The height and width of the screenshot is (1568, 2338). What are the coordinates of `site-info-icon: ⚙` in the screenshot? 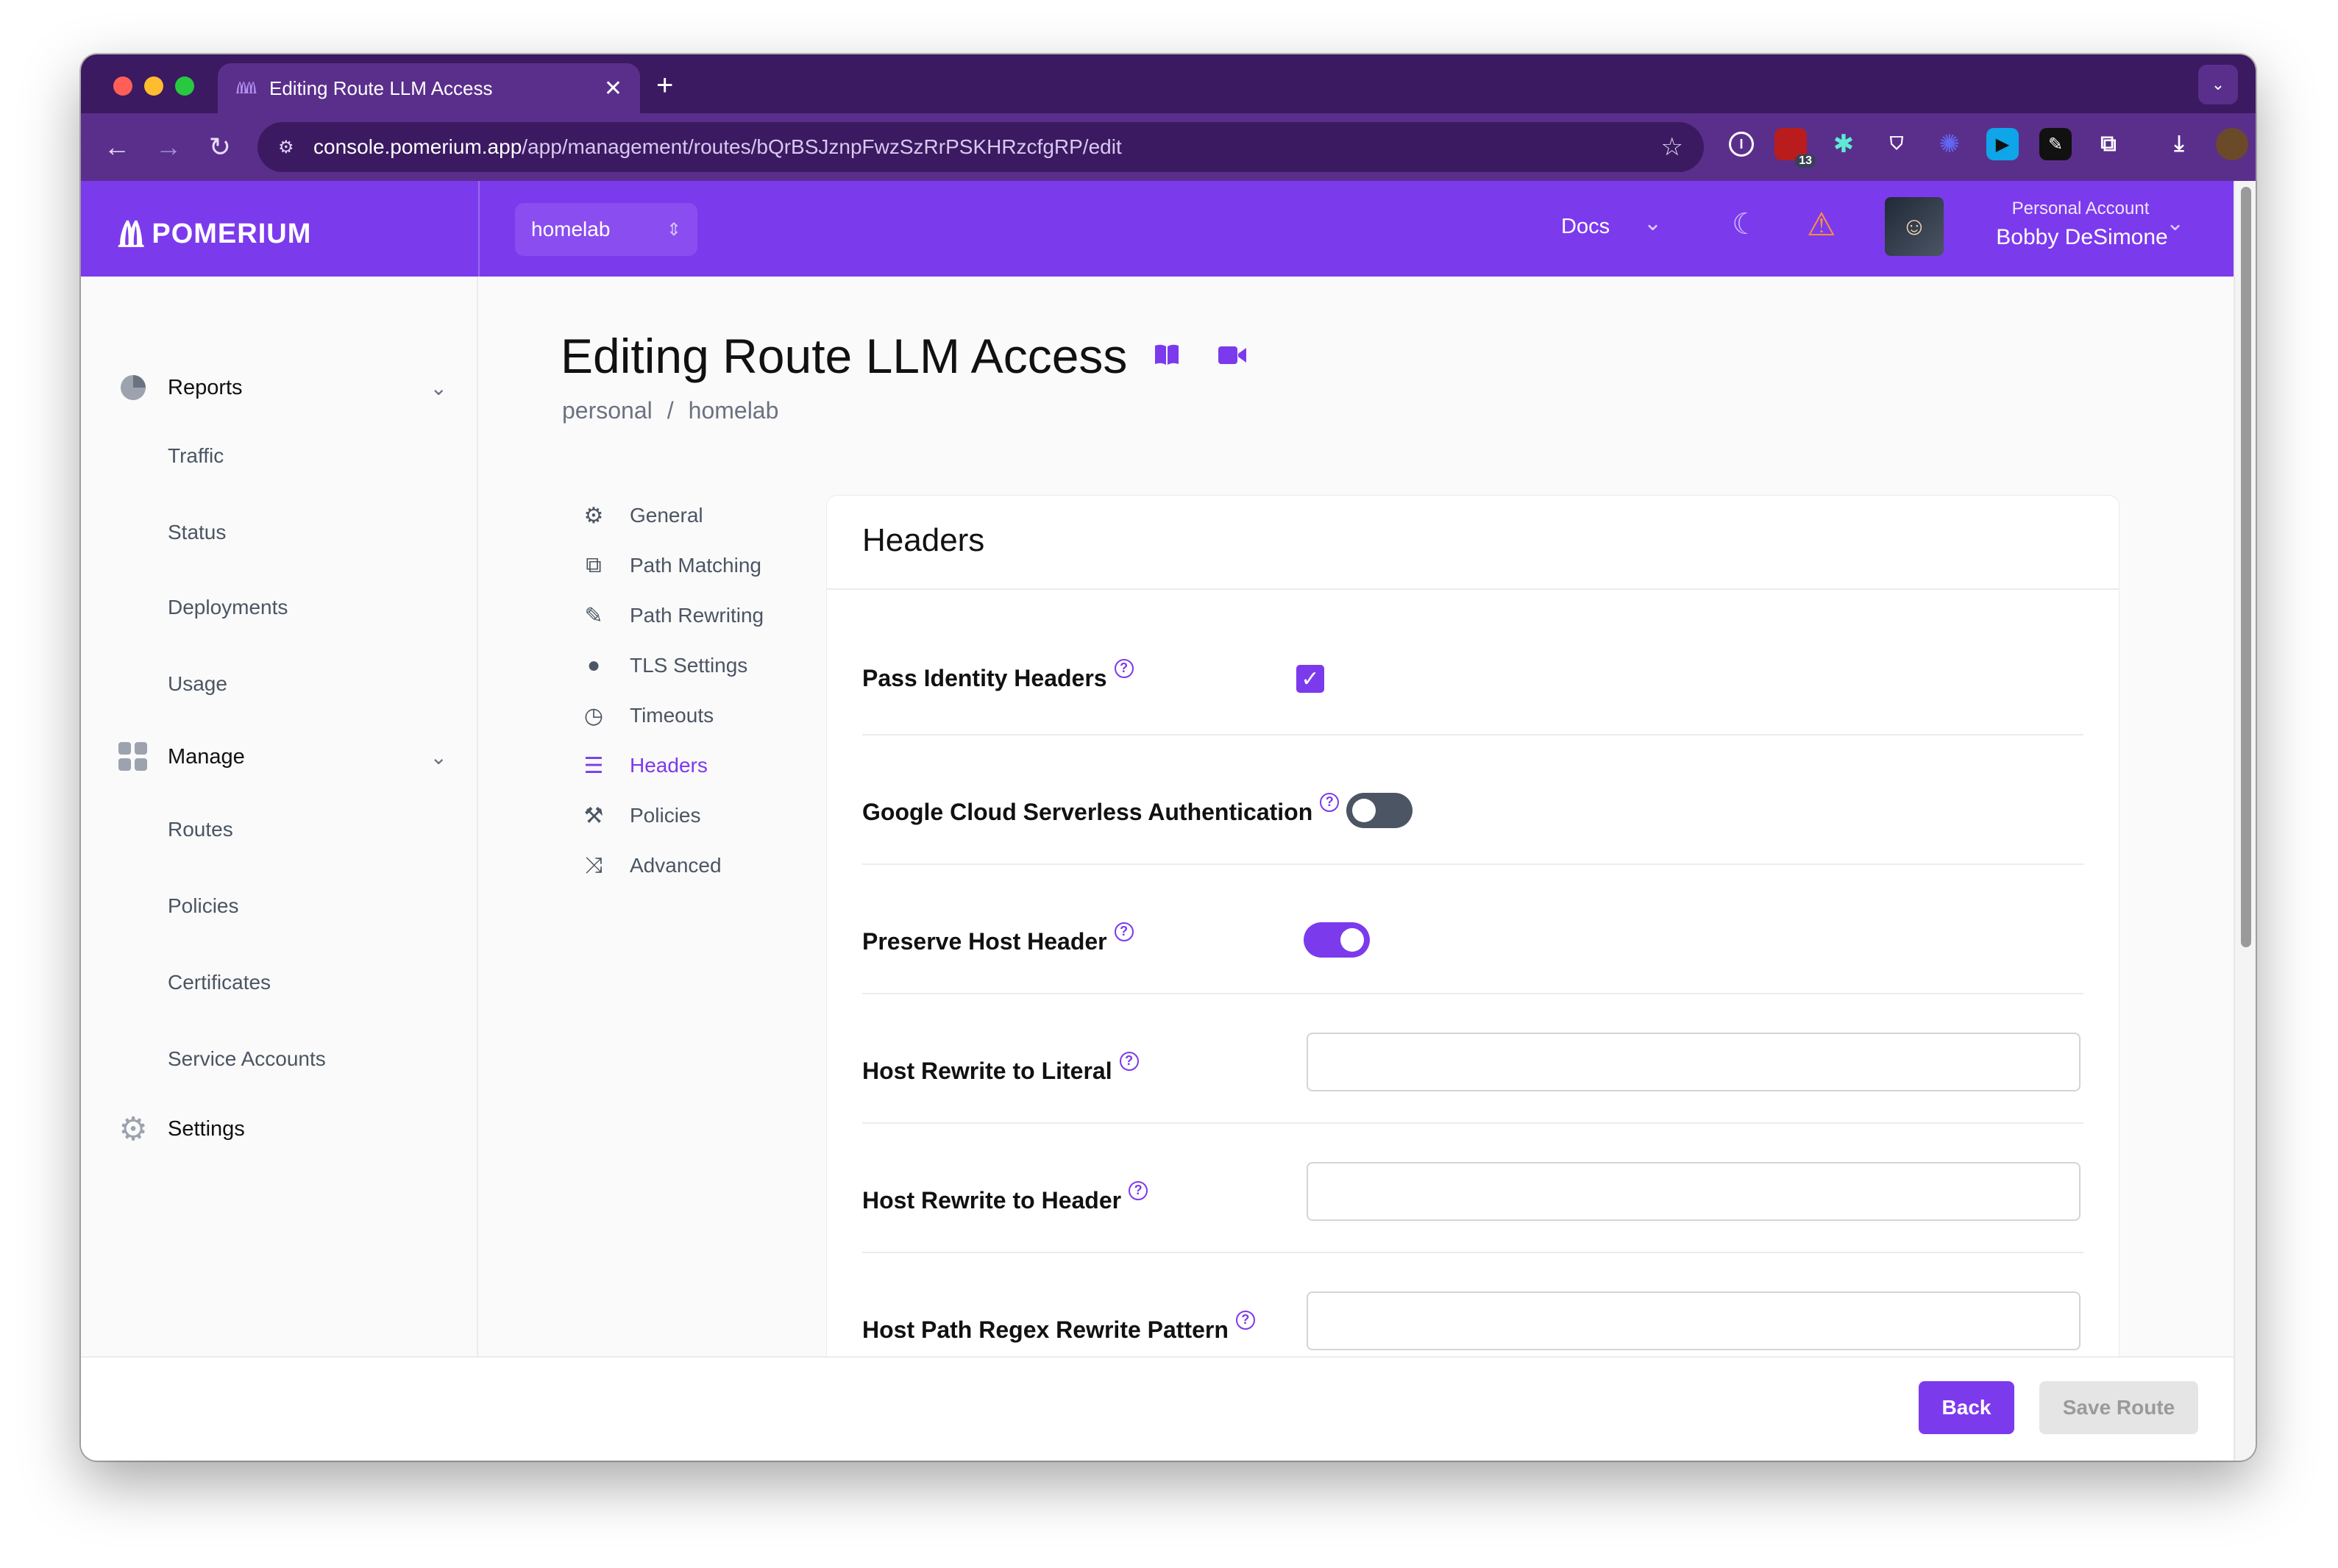 It's located at (295, 147).